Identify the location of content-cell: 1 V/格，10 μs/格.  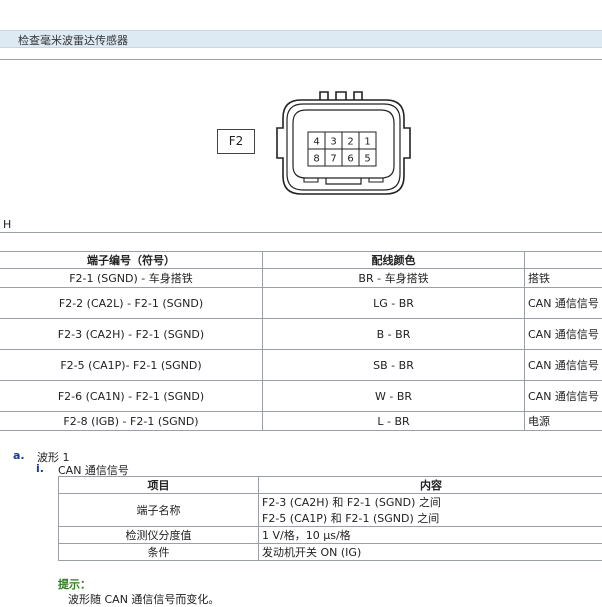
(430, 535).